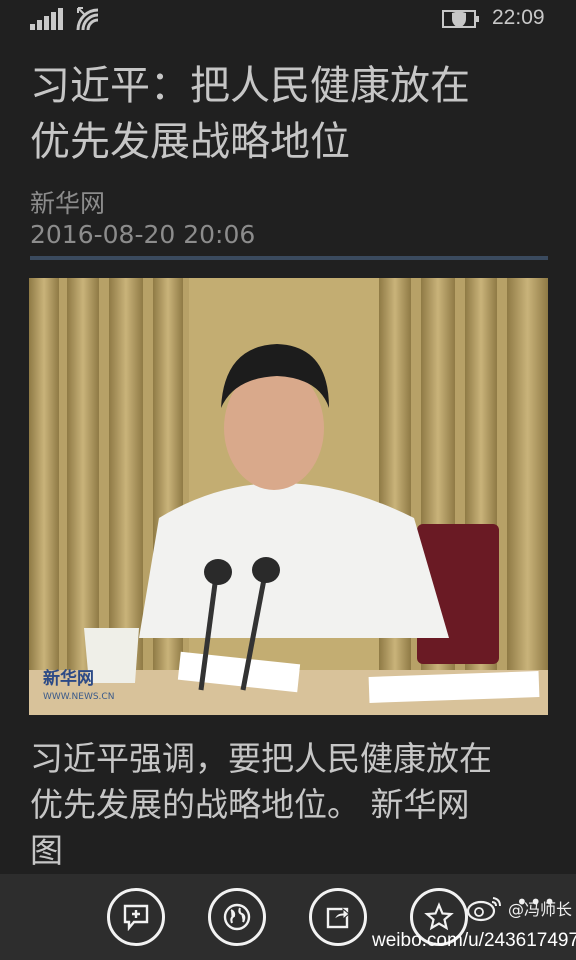 This screenshot has width=576, height=960. What do you see at coordinates (250, 804) in the screenshot?
I see `caption-line: 优先发展的战略地位。 新华网` at bounding box center [250, 804].